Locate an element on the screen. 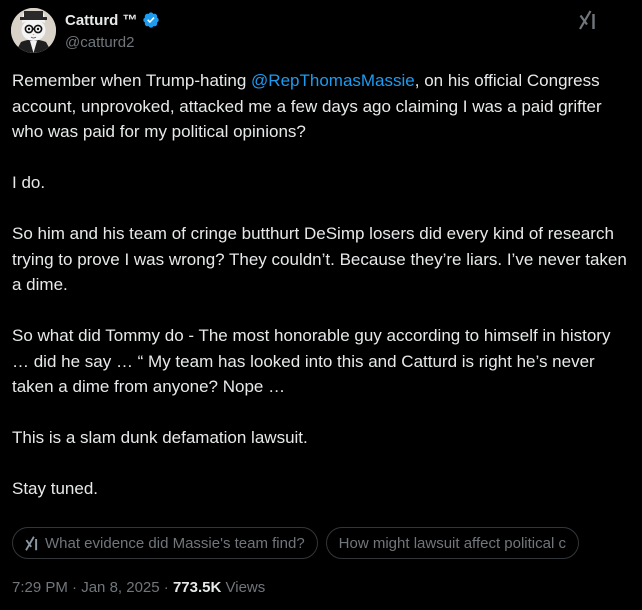 The width and height of the screenshot is (642, 610). author-handle: @catturd2 is located at coordinates (99, 42).